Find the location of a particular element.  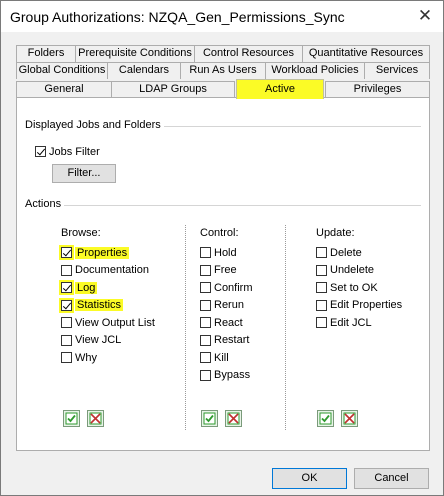

control-item: Hold is located at coordinates (218, 252).